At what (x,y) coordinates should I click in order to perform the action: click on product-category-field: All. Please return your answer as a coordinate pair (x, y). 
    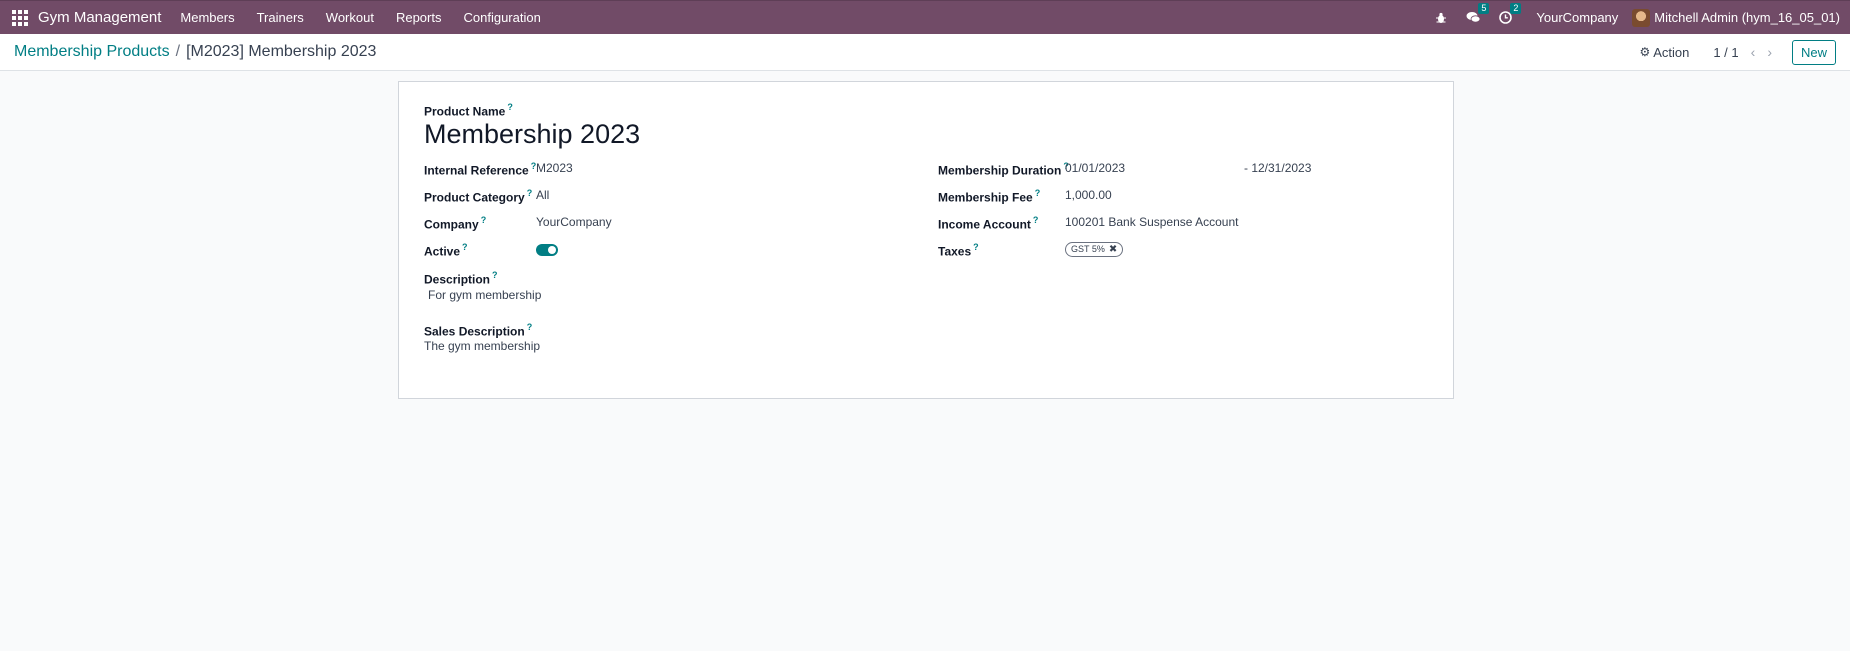
    Looking at the image, I should click on (542, 195).